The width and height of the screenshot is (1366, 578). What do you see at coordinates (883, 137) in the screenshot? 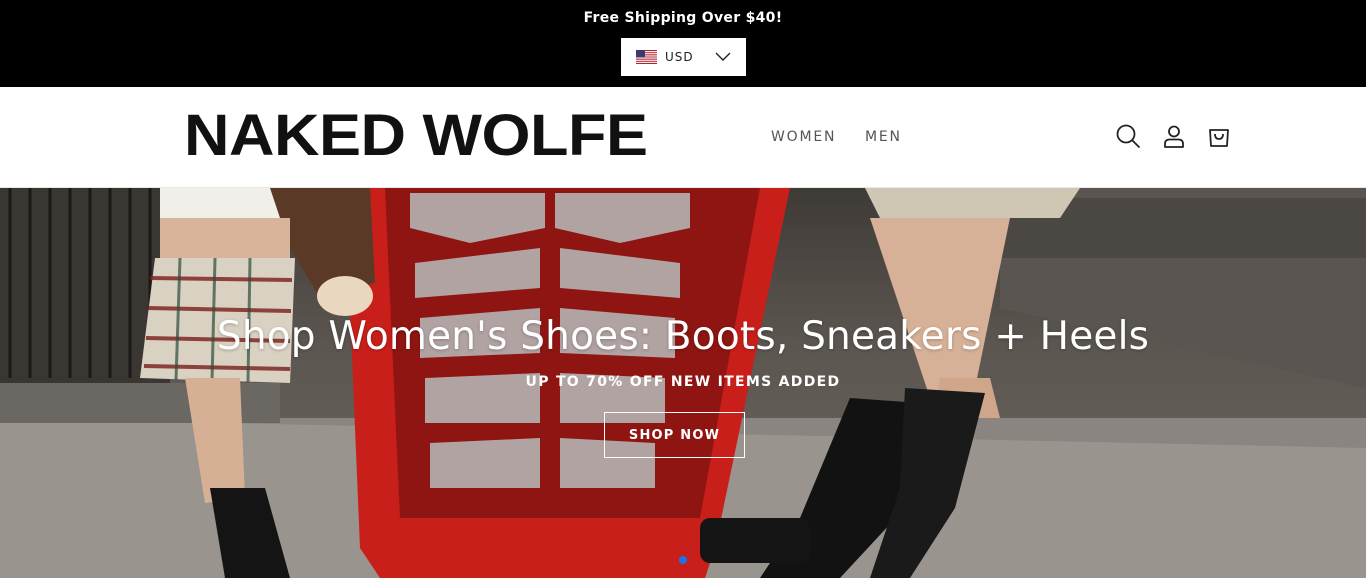
I see `nav-men: MEN` at bounding box center [883, 137].